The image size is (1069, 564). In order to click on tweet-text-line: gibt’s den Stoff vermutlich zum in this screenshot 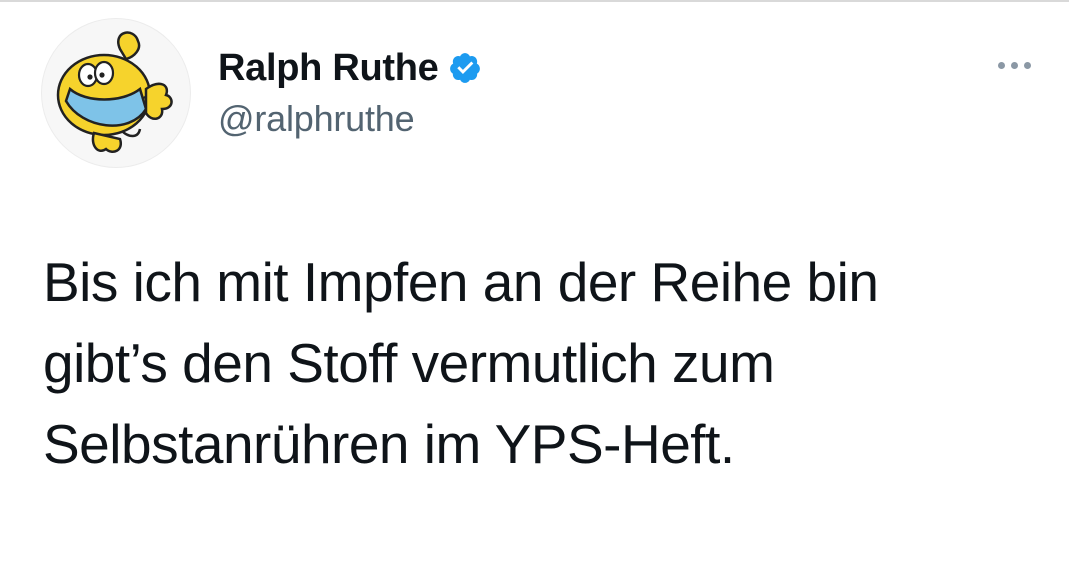, I will do `click(409, 363)`.